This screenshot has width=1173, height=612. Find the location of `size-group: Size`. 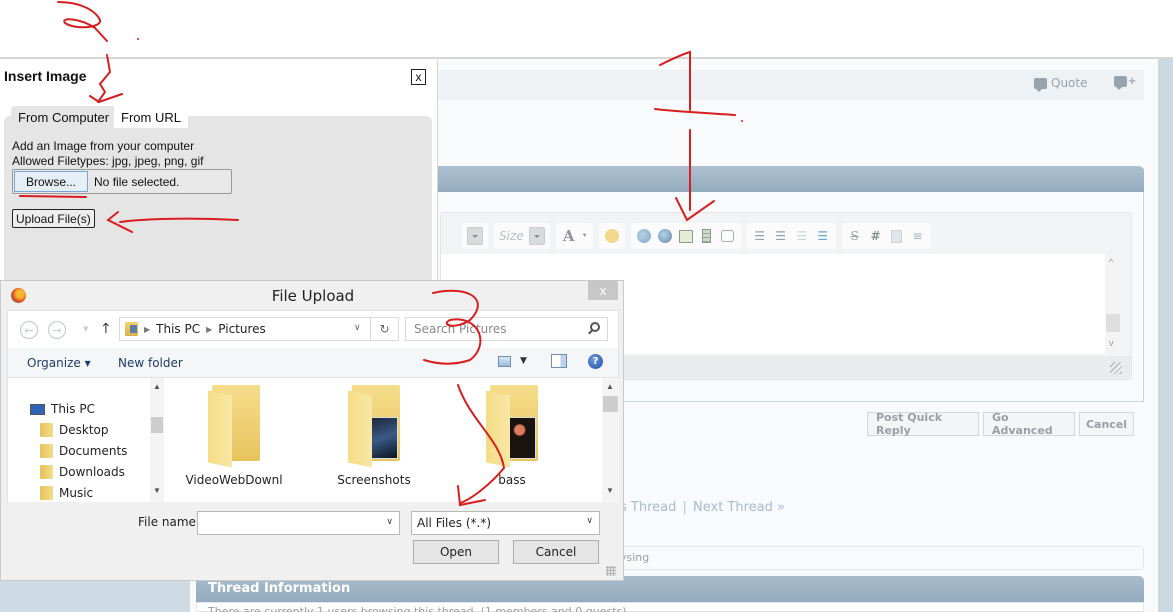

size-group: Size is located at coordinates (522, 236).